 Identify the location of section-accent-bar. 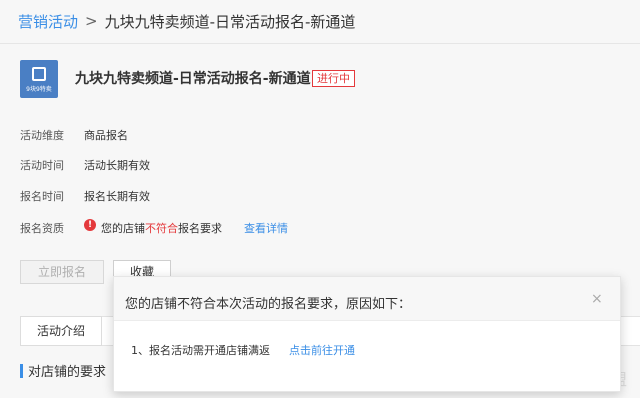
(21, 371).